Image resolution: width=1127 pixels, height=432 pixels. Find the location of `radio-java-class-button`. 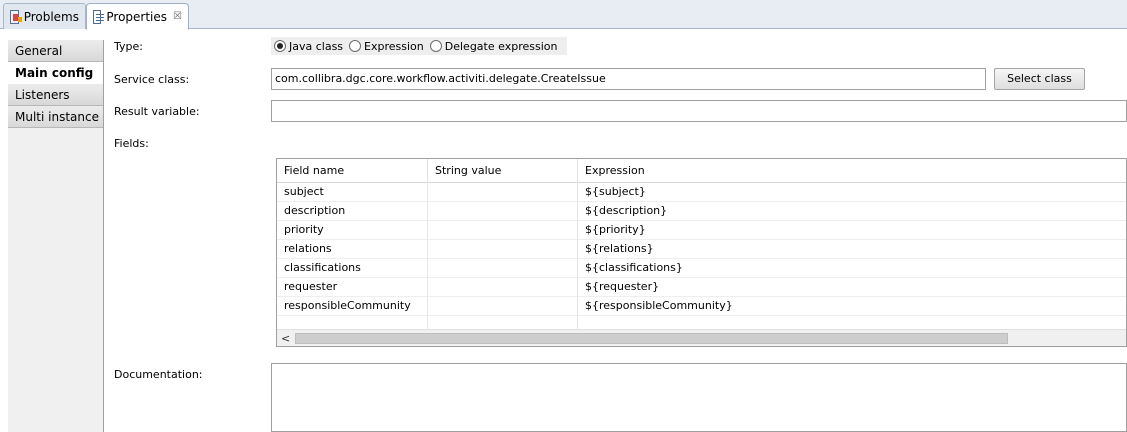

radio-java-class-button is located at coordinates (280, 46).